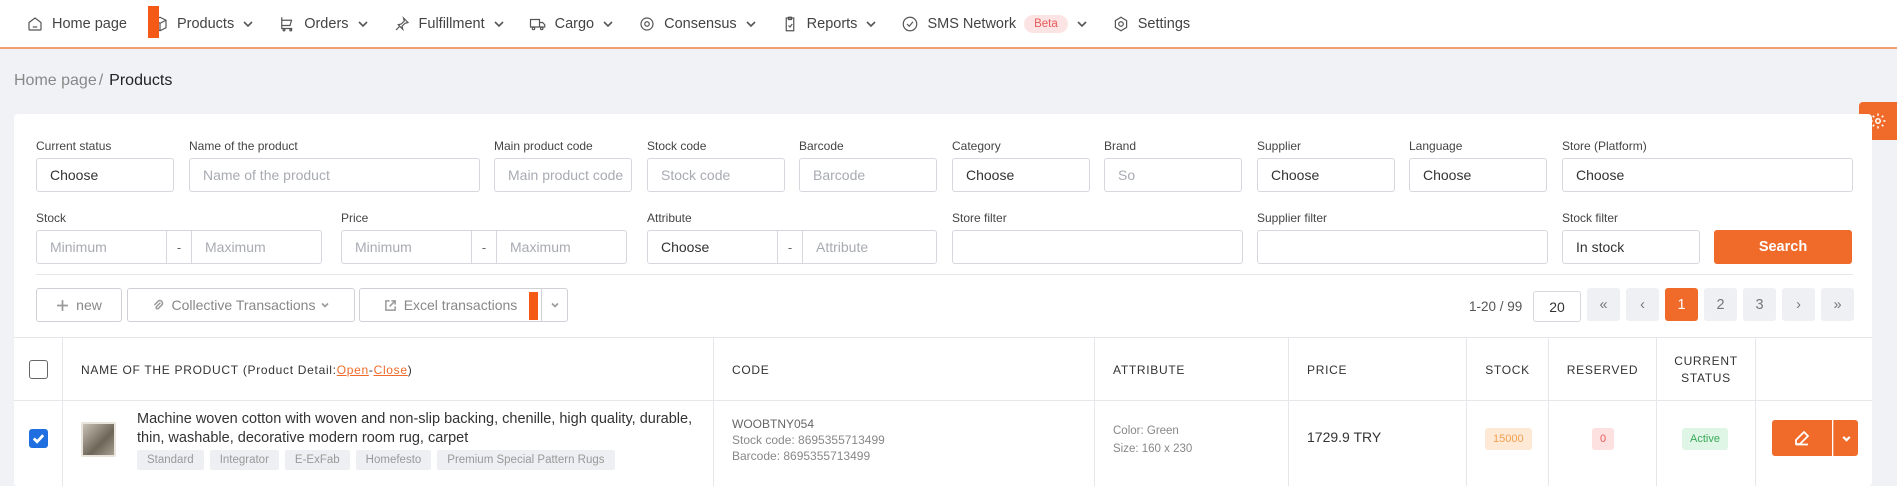 The height and width of the screenshot is (486, 1897). I want to click on nav-settings: Settings, so click(1151, 23).